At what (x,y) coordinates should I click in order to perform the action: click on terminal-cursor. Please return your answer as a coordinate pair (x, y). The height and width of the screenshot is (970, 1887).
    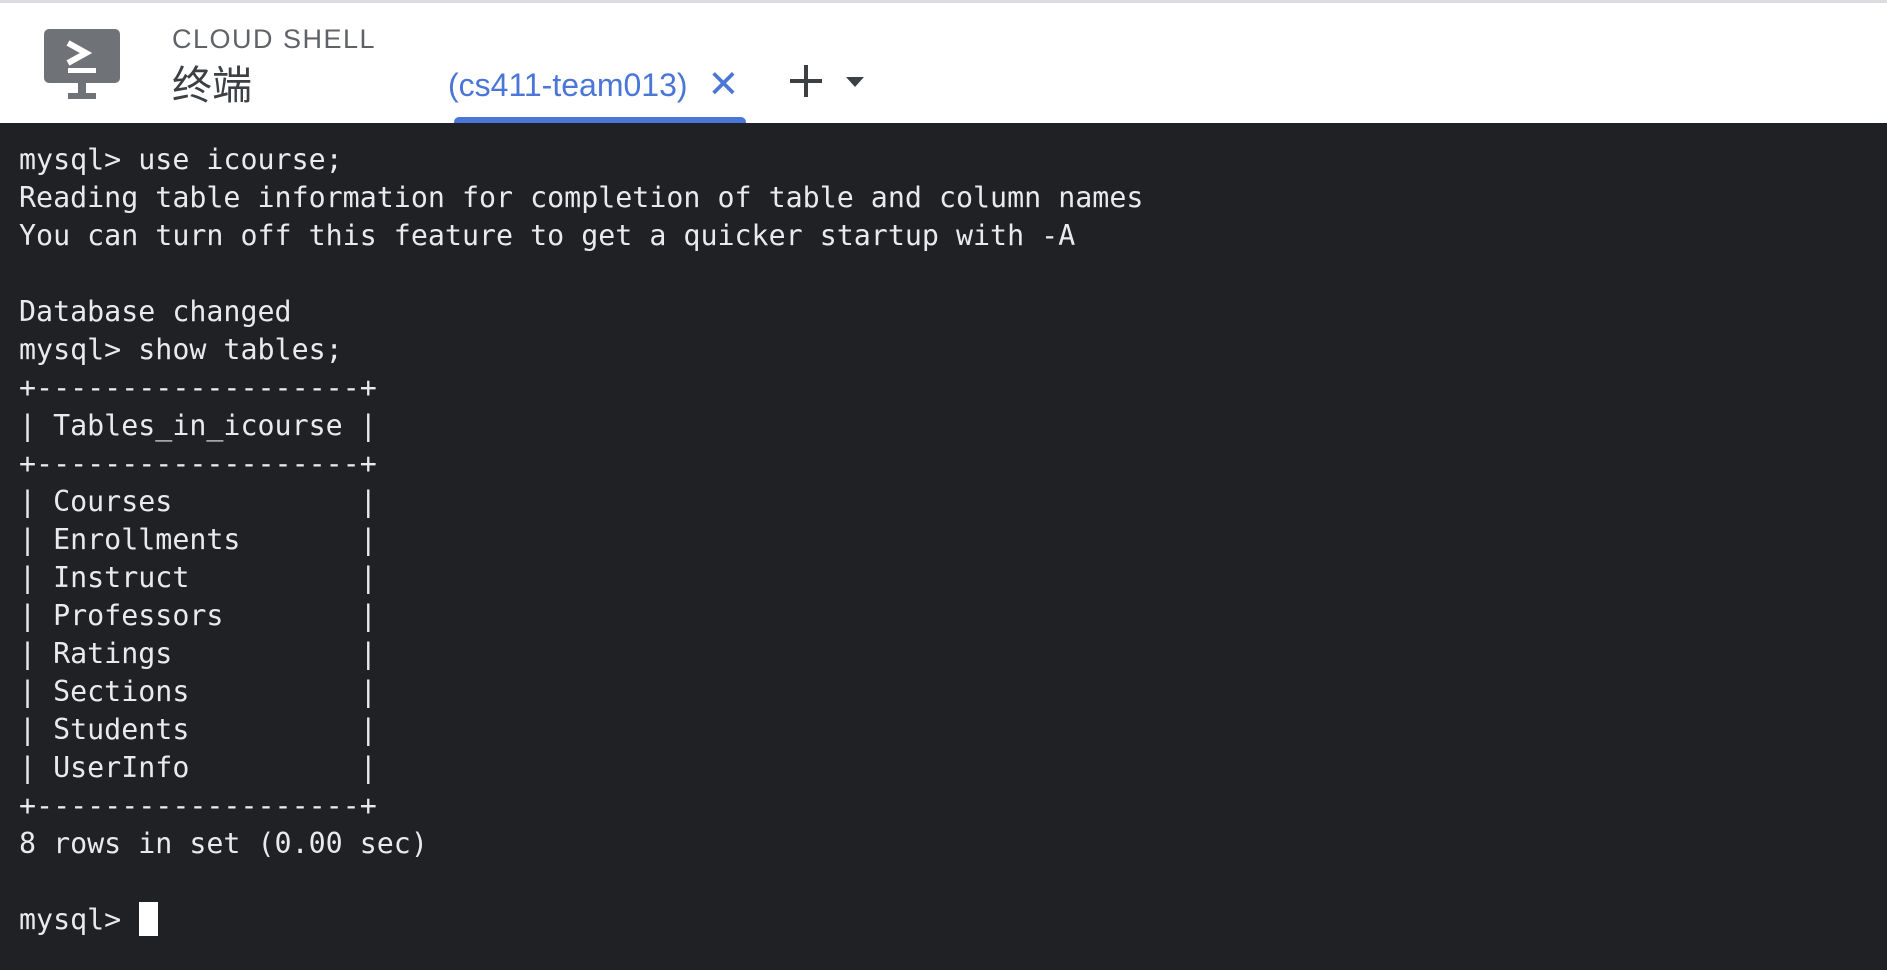
    Looking at the image, I should click on (149, 919).